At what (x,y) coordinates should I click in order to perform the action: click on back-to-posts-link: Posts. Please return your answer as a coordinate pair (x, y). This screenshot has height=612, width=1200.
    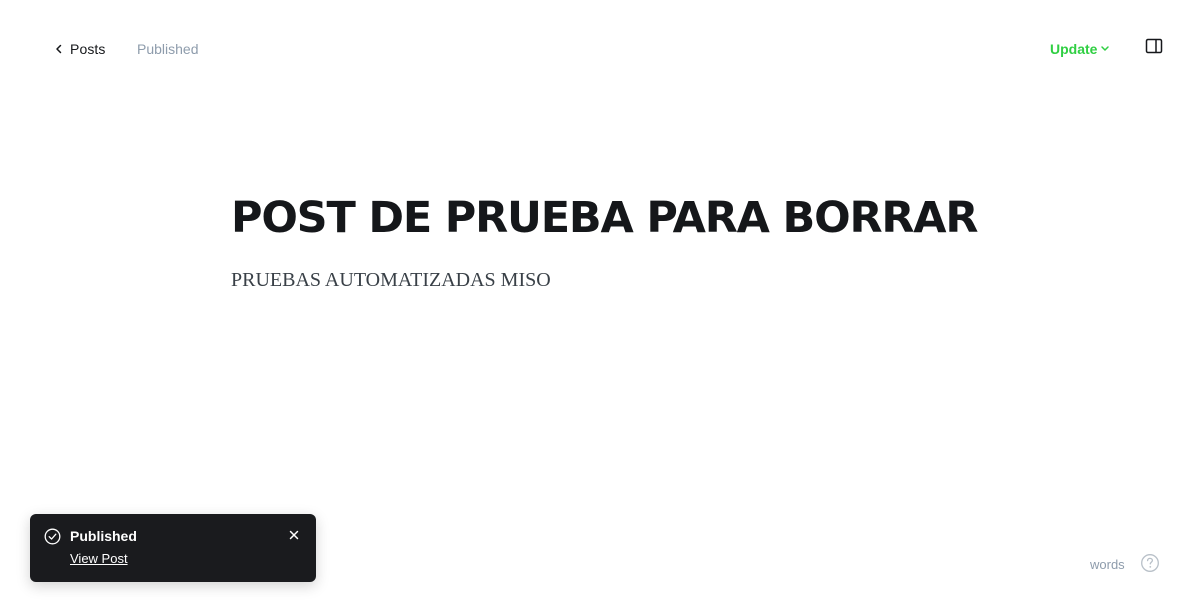
    Looking at the image, I should click on (80, 49).